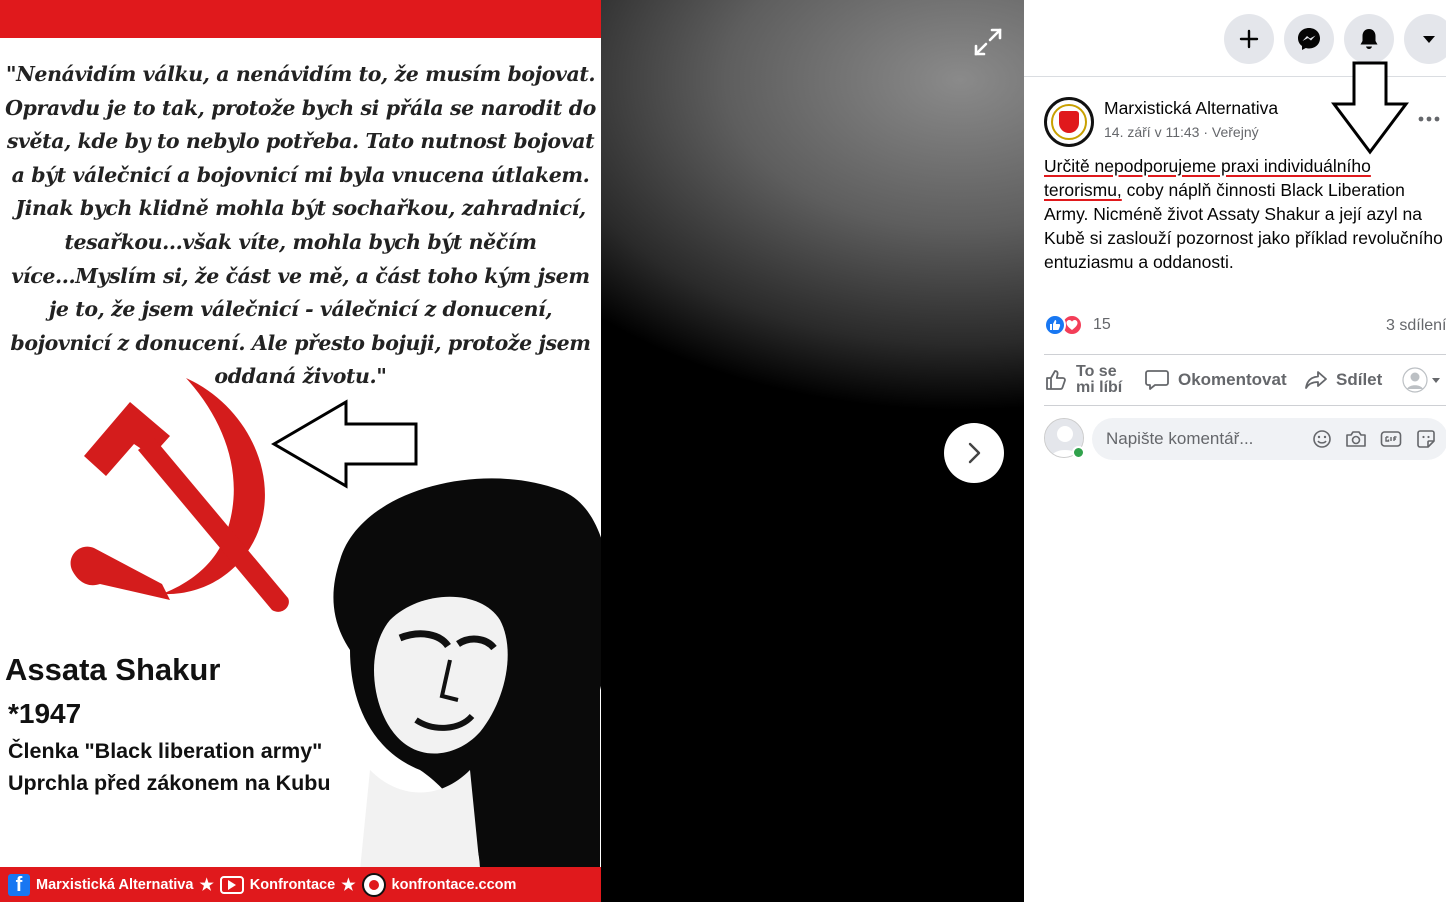  I want to click on expand-button, so click(988, 42).